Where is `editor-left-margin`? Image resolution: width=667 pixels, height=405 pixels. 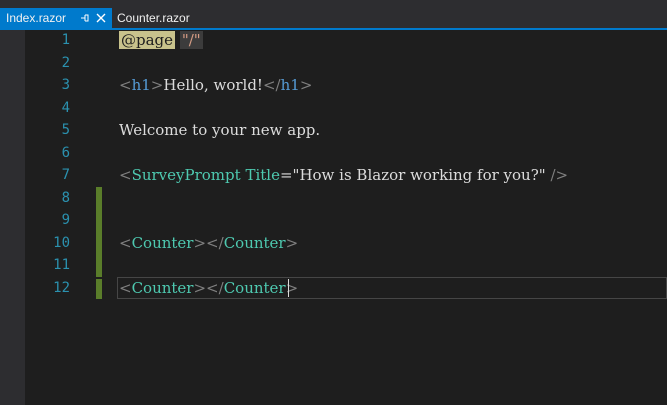
editor-left-margin is located at coordinates (12, 217).